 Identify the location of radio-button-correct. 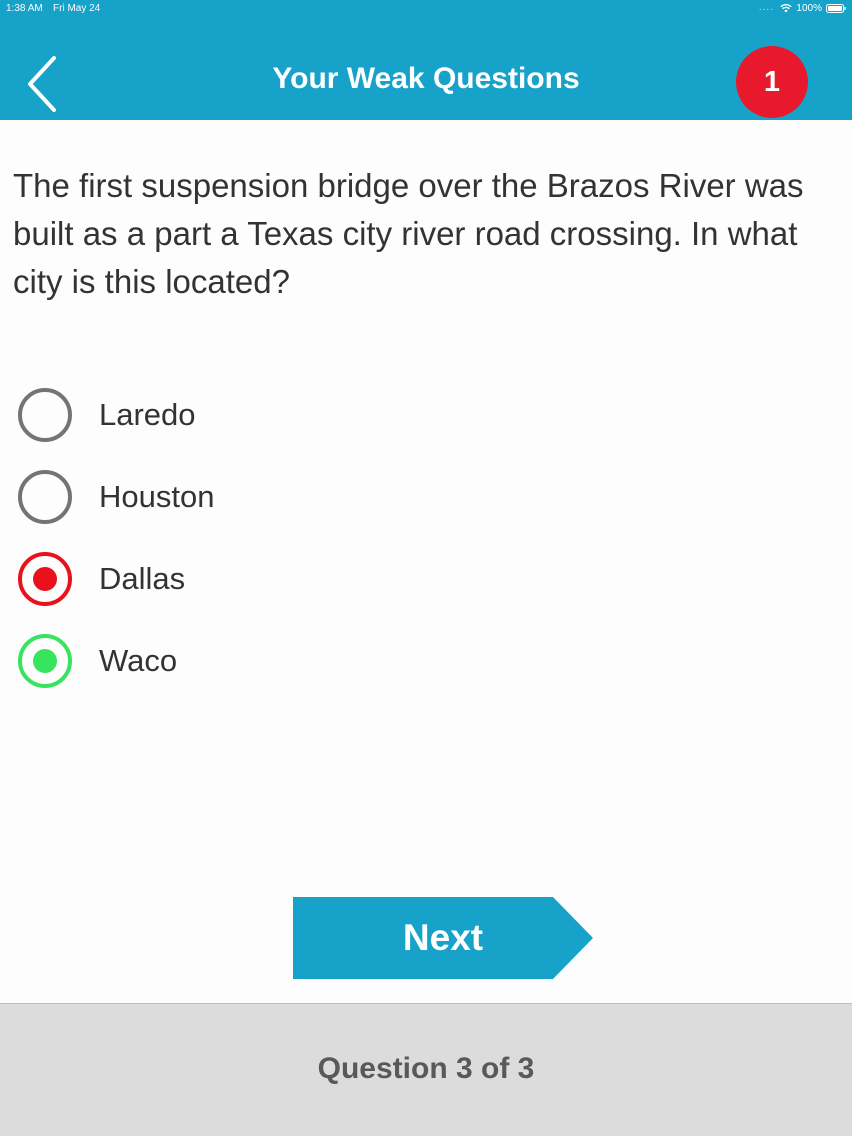
(45, 661).